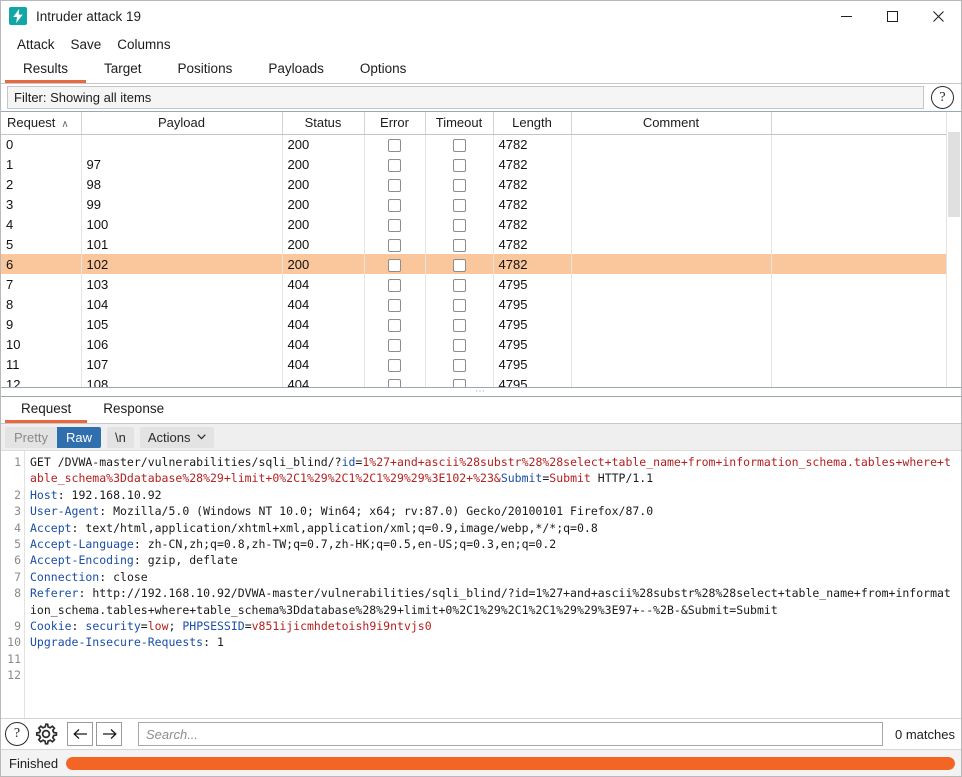 The height and width of the screenshot is (777, 962). I want to click on actions-button: Actions, so click(177, 437).